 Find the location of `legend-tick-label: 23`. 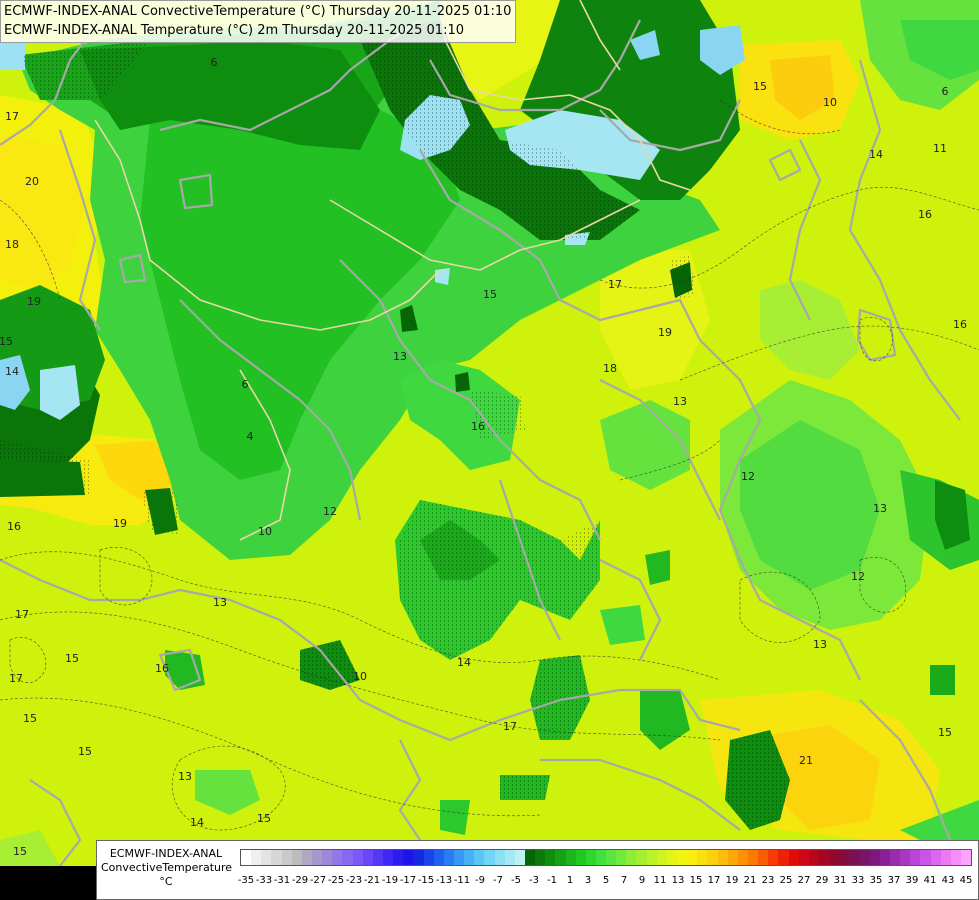

legend-tick-label: 23 is located at coordinates (768, 880).